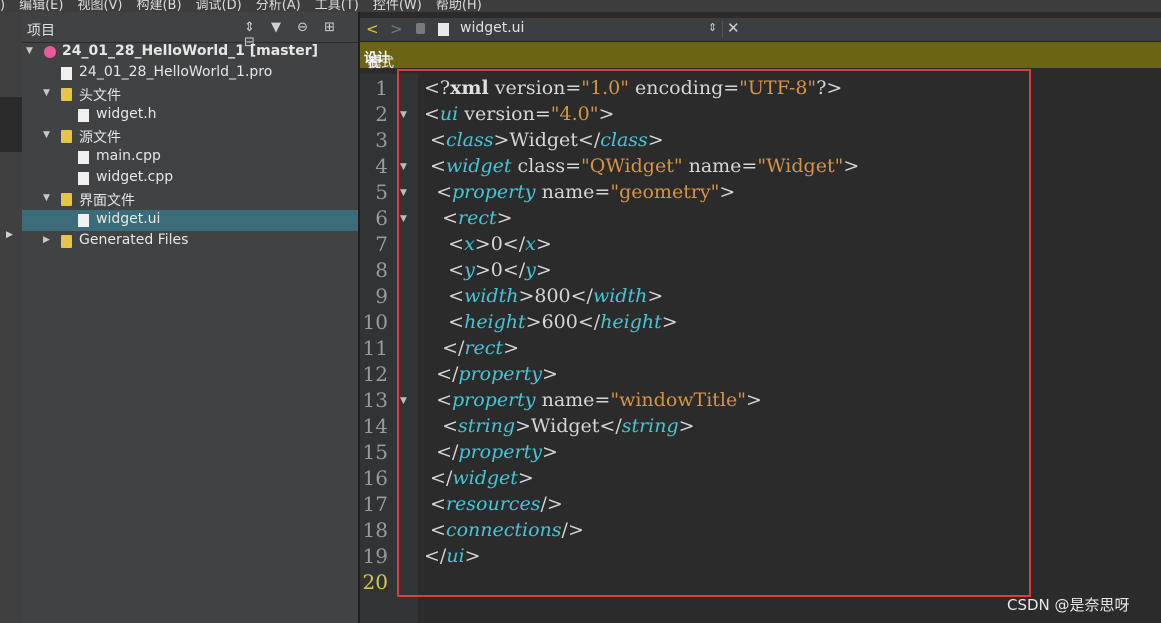  Describe the element at coordinates (420, 28) in the screenshot. I see `lock-icon` at that location.